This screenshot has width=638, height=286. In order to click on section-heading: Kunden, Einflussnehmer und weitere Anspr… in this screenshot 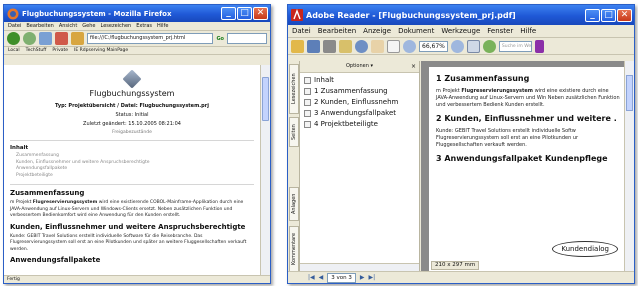, I will do `click(128, 226)`.